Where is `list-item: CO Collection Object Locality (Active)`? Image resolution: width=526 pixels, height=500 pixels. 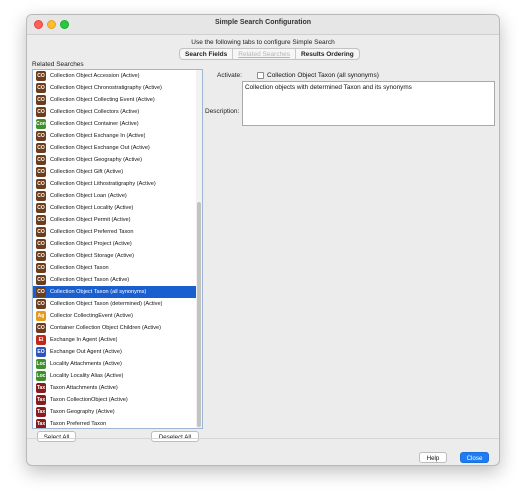
list-item: CO Collection Object Locality (Active) is located at coordinates (114, 208).